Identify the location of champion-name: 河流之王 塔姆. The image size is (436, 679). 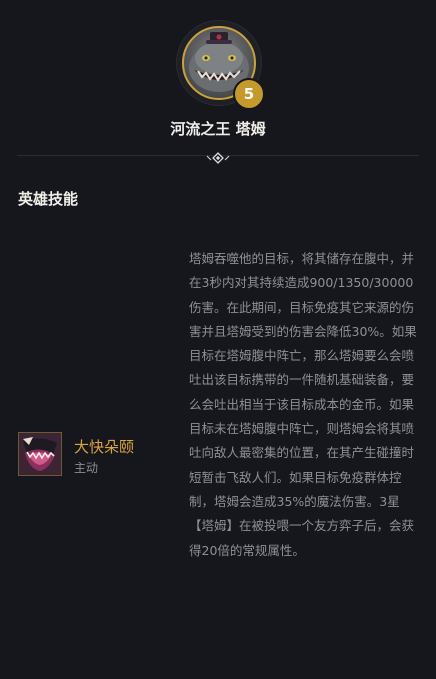
(218, 129).